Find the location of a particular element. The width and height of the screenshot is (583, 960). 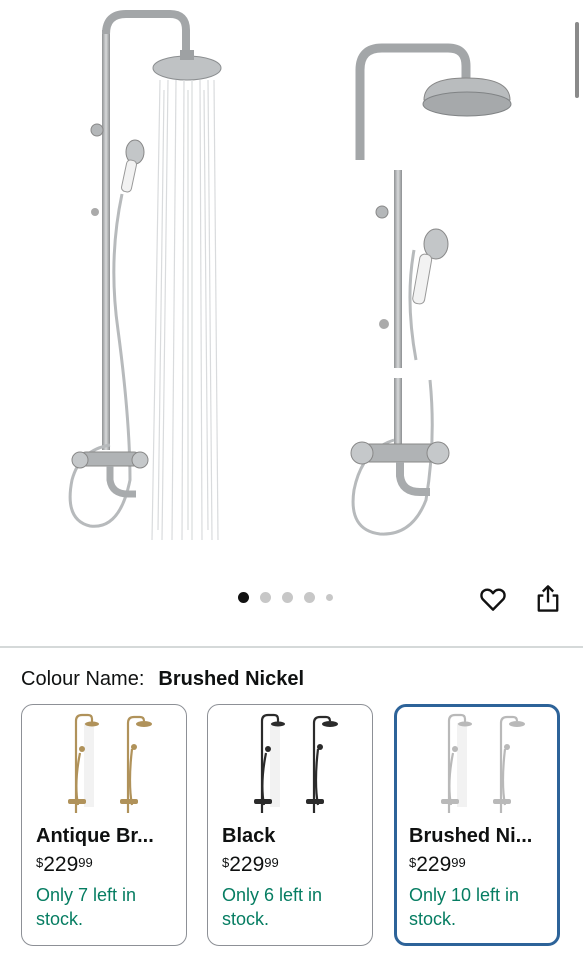

variant-stock-status: Only 10 left in stock. is located at coordinates (464, 907).